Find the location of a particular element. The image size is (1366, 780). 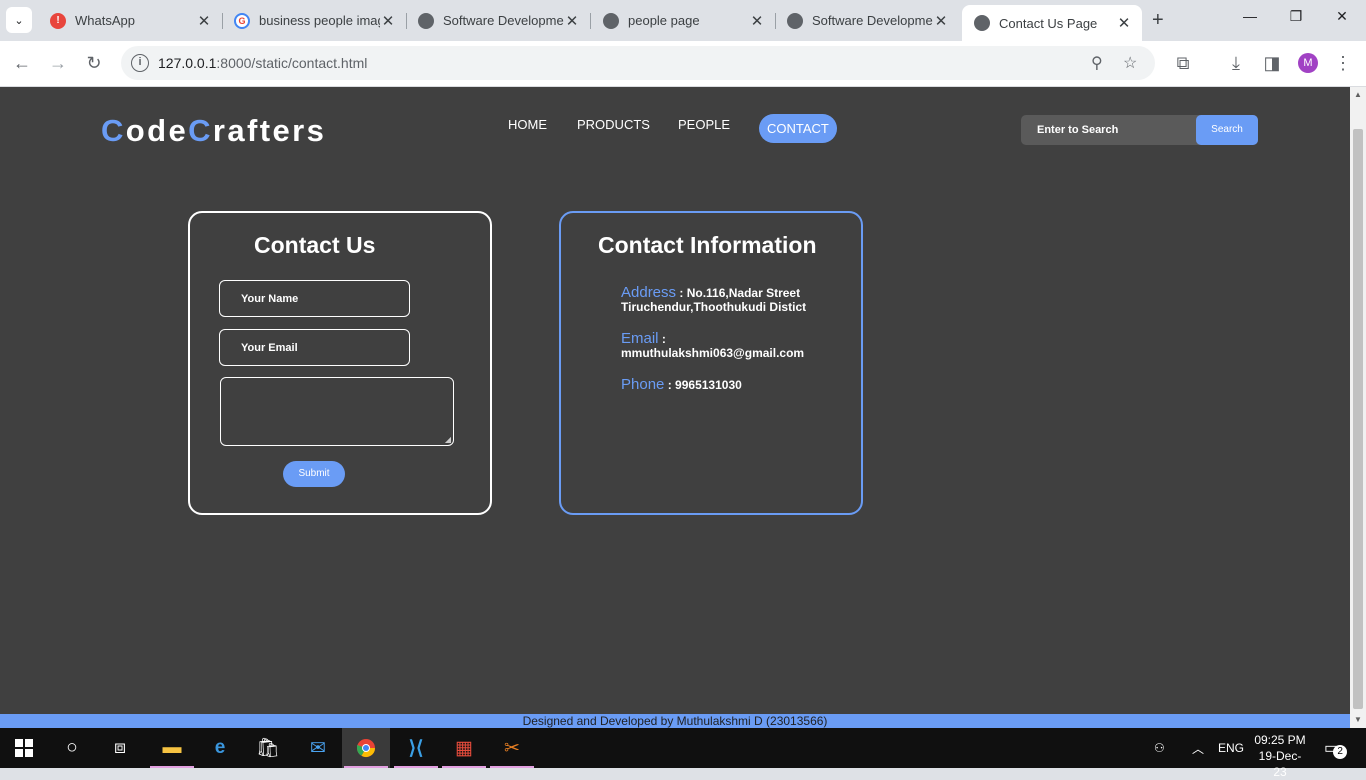

phone-label: Phone is located at coordinates (643, 384).